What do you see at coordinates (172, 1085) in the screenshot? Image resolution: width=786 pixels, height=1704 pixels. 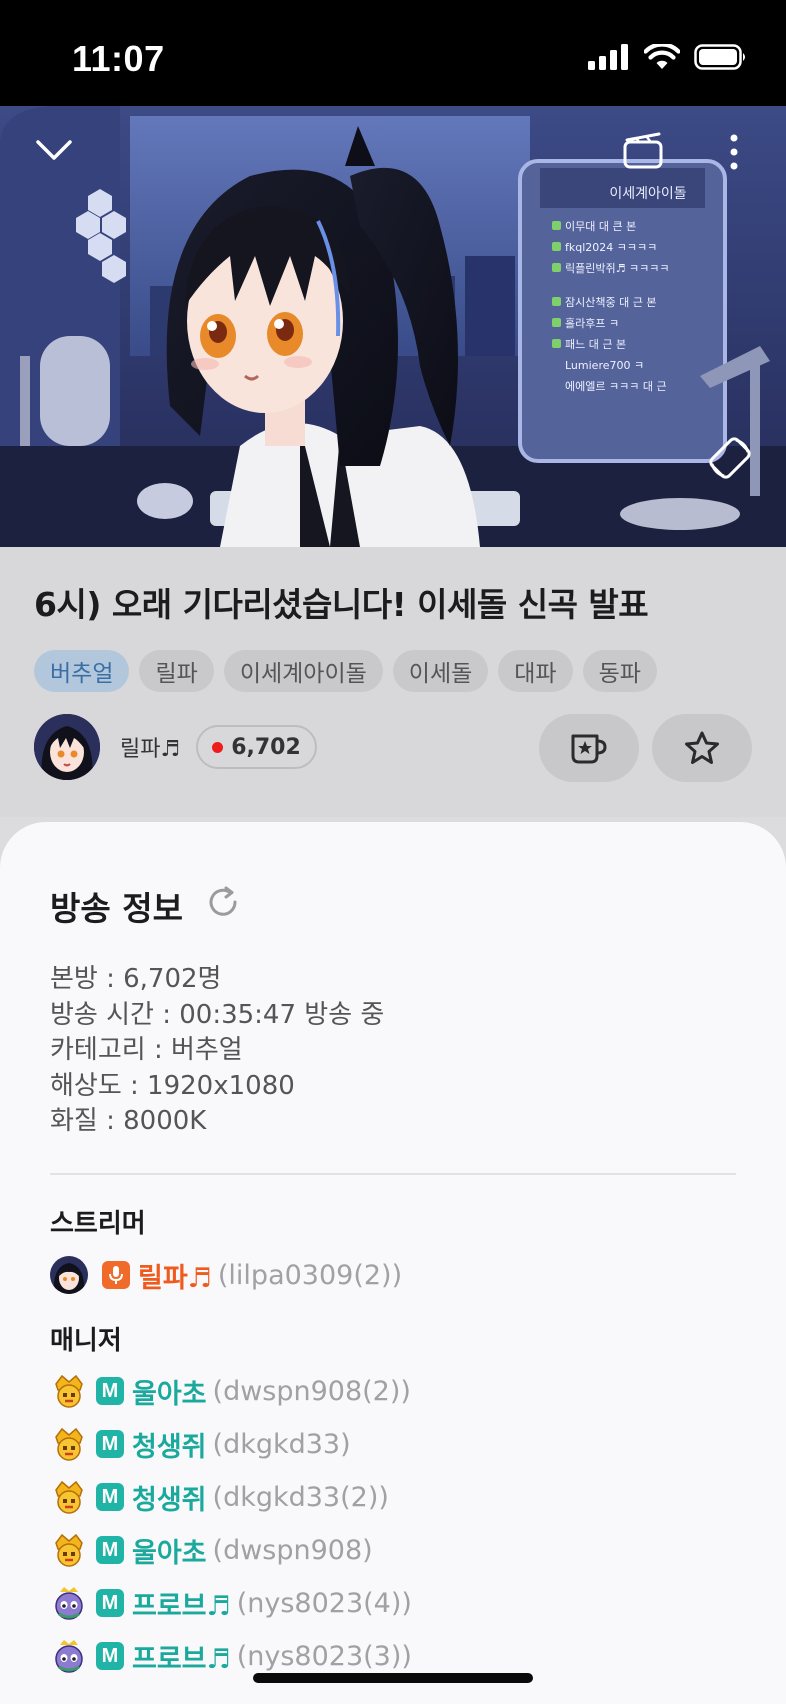 I see `stat-line: 해상도 : 1920x1080` at bounding box center [172, 1085].